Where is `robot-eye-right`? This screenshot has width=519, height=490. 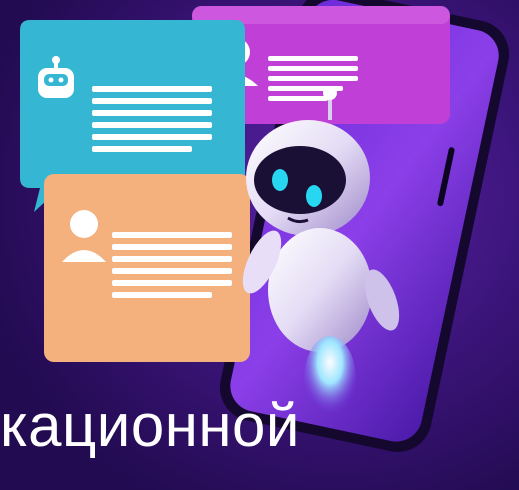 robot-eye-right is located at coordinates (314, 196).